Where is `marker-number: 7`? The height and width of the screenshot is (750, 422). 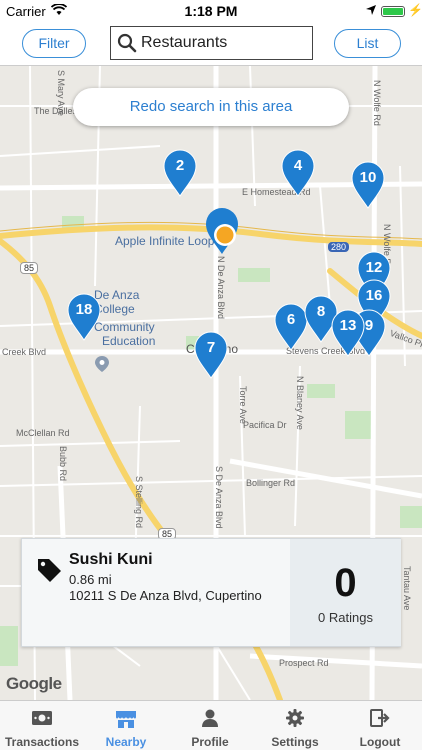
marker-number: 7 is located at coordinates (211, 347).